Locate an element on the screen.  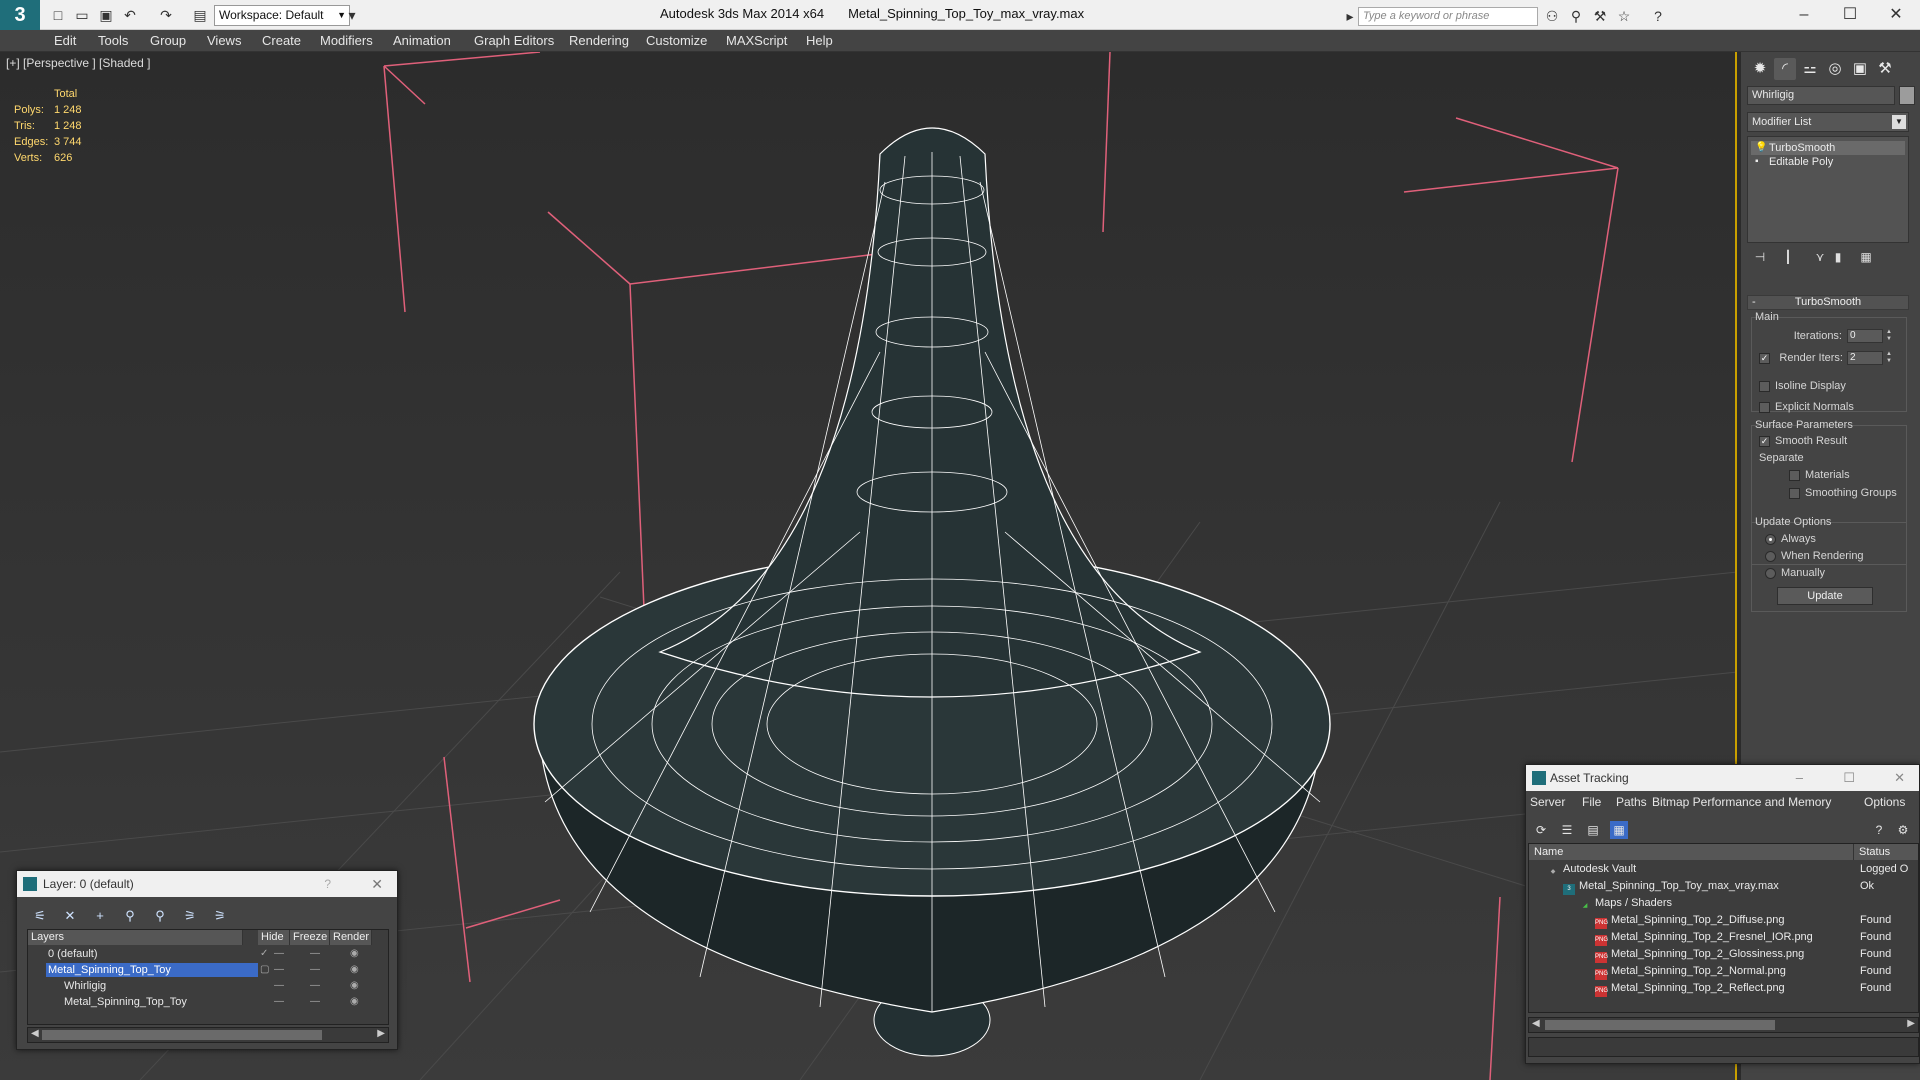
communication-center-icon: ⚲ is located at coordinates (1576, 16).